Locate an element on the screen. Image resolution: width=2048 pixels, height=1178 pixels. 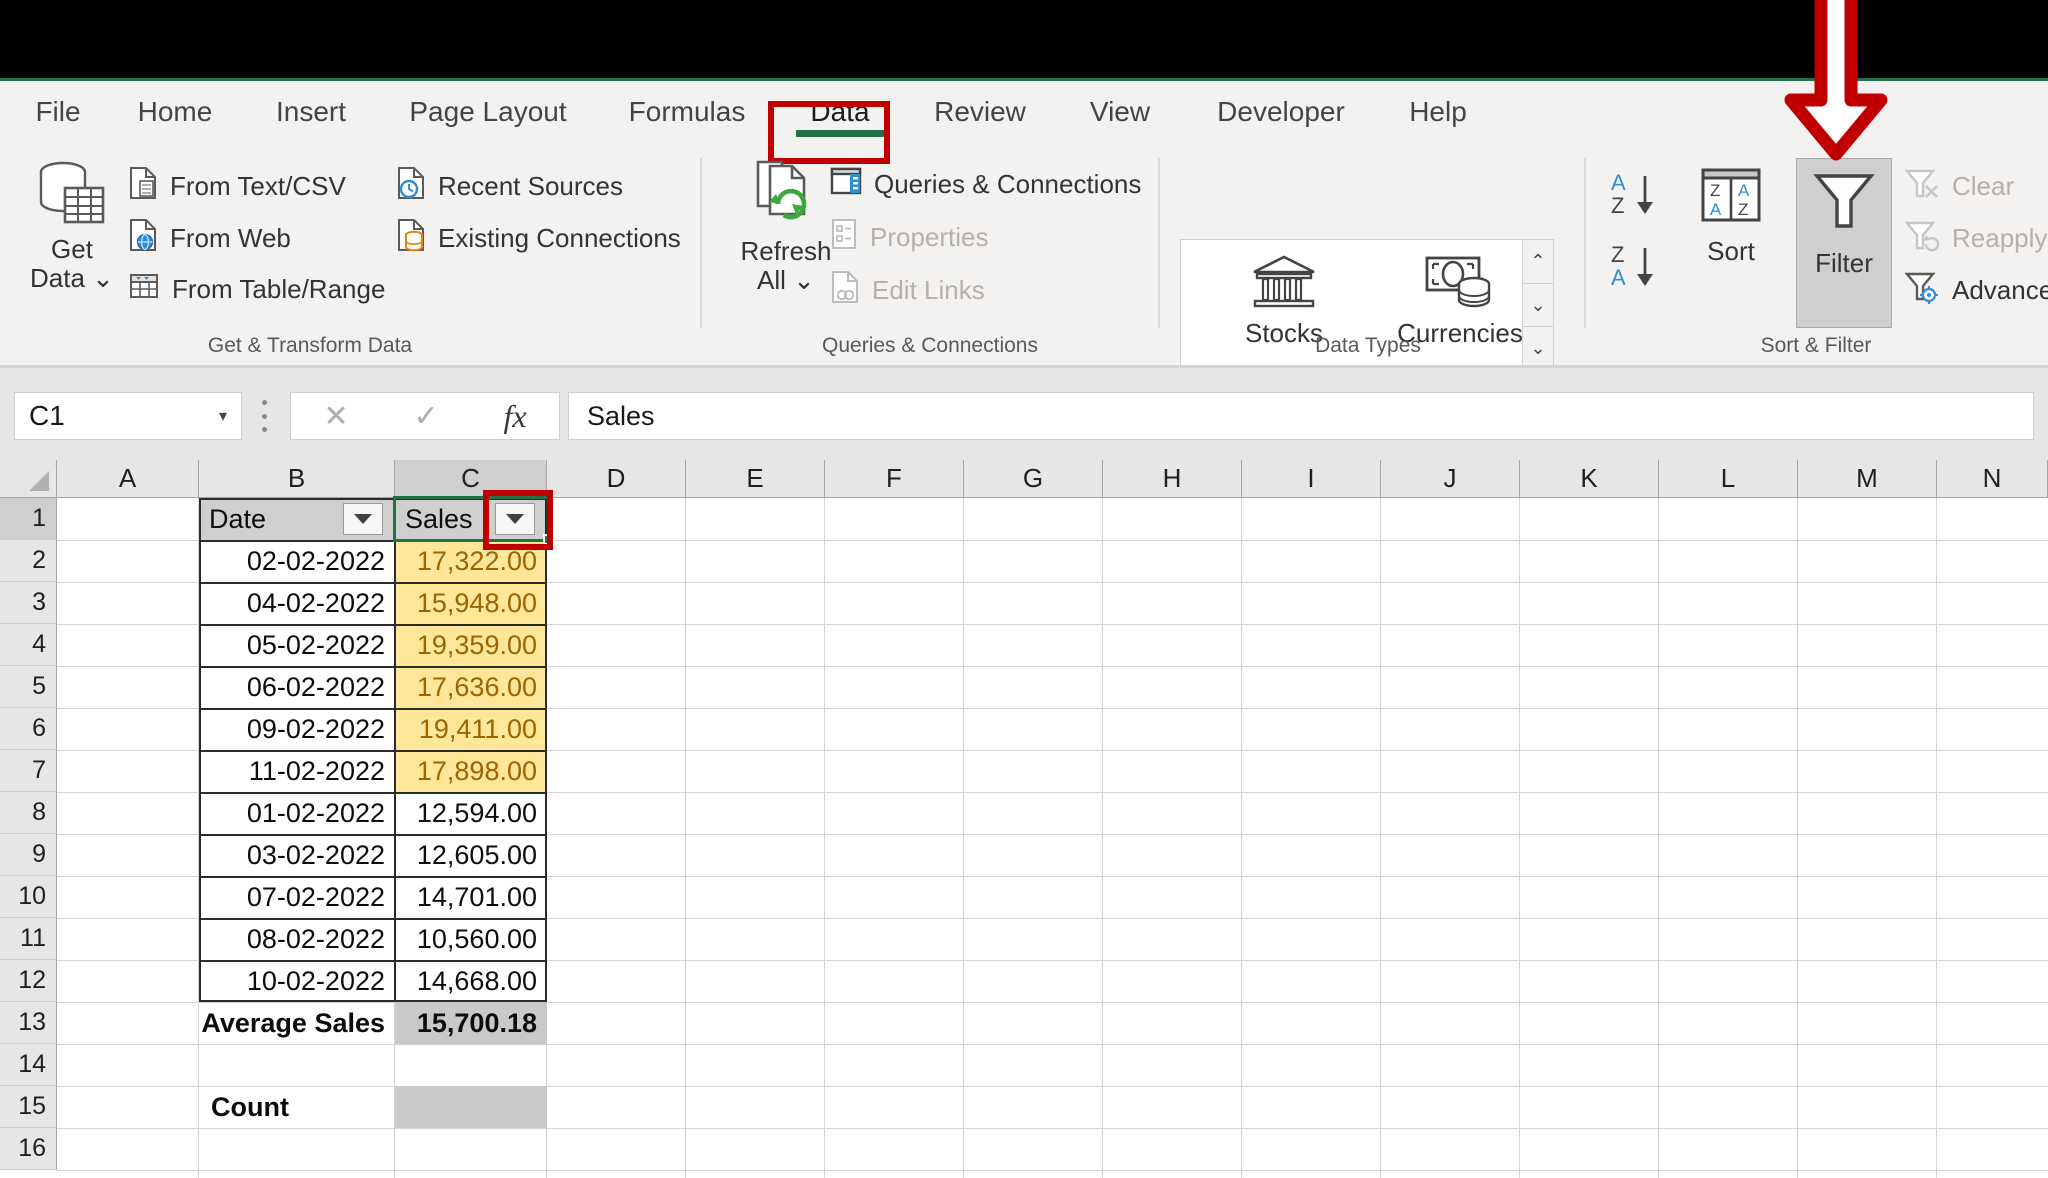
column-header-e: E is located at coordinates (755, 479).